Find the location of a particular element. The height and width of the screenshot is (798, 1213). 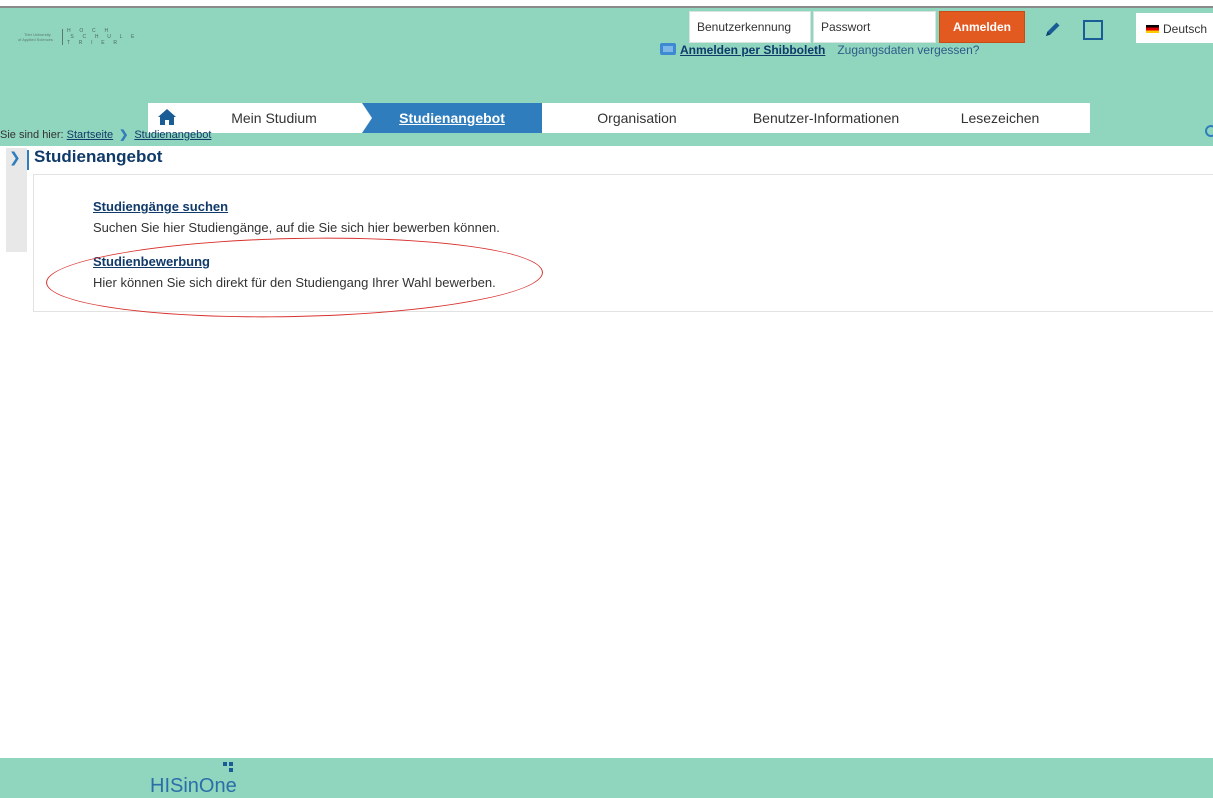

help-icon is located at coordinates (1209, 131).